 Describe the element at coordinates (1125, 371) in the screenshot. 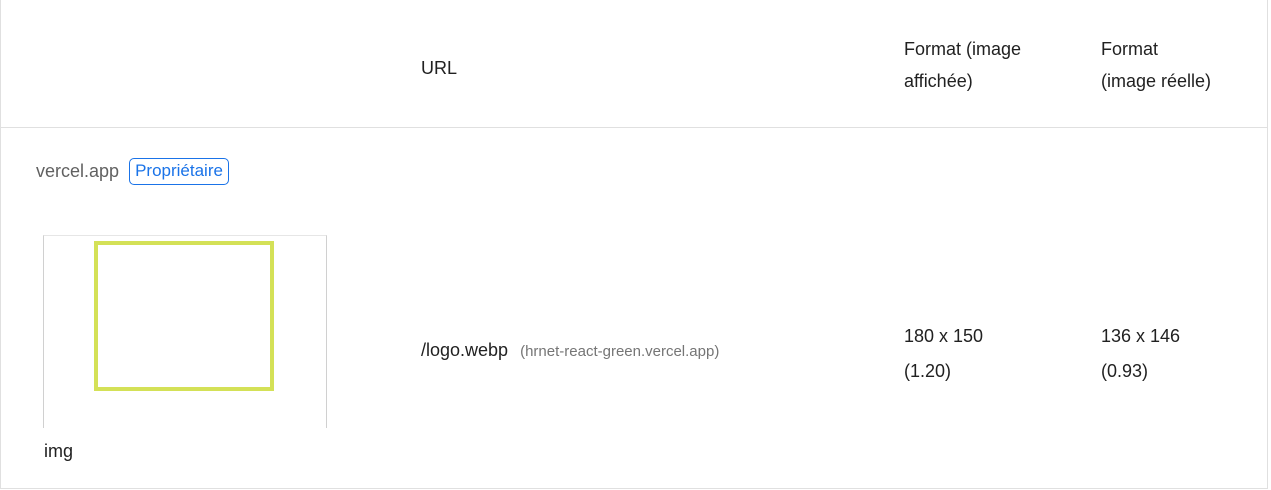

I see `actual-ratio: (0.93)` at that location.